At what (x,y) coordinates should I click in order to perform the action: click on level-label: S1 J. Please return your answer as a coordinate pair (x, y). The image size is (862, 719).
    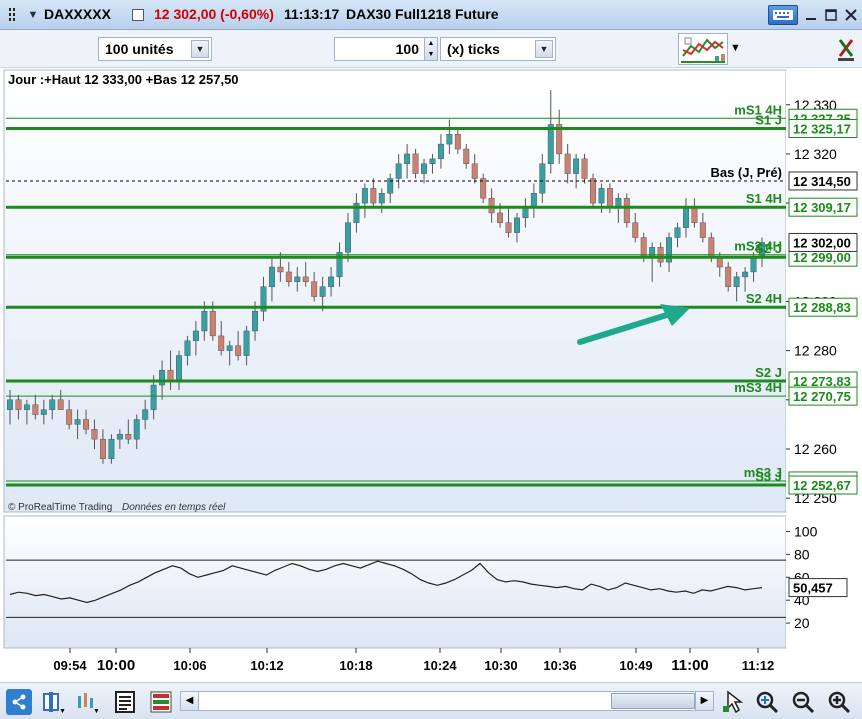
    Looking at the image, I should click on (768, 120).